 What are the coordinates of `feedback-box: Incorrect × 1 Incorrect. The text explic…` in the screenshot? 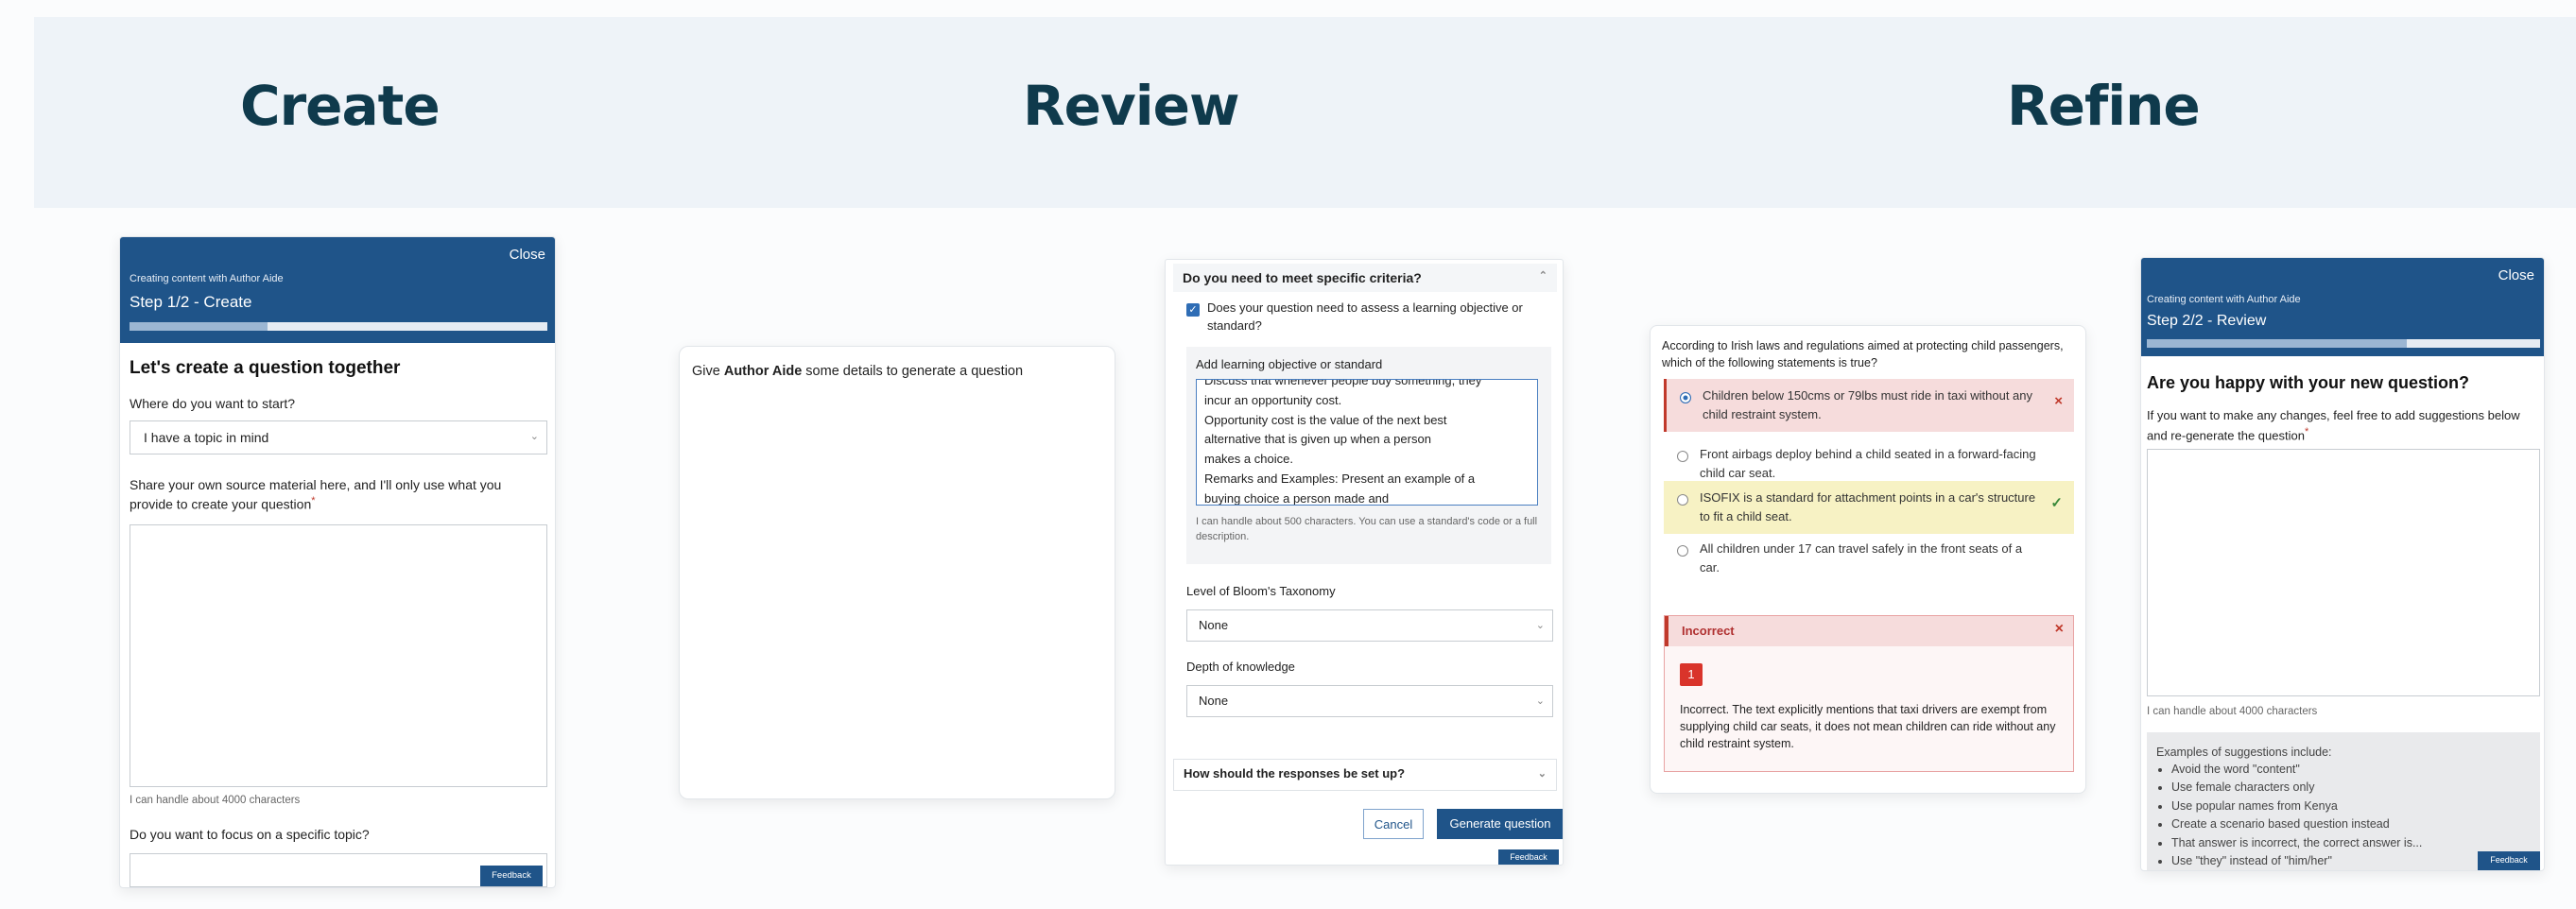 It's located at (1869, 693).